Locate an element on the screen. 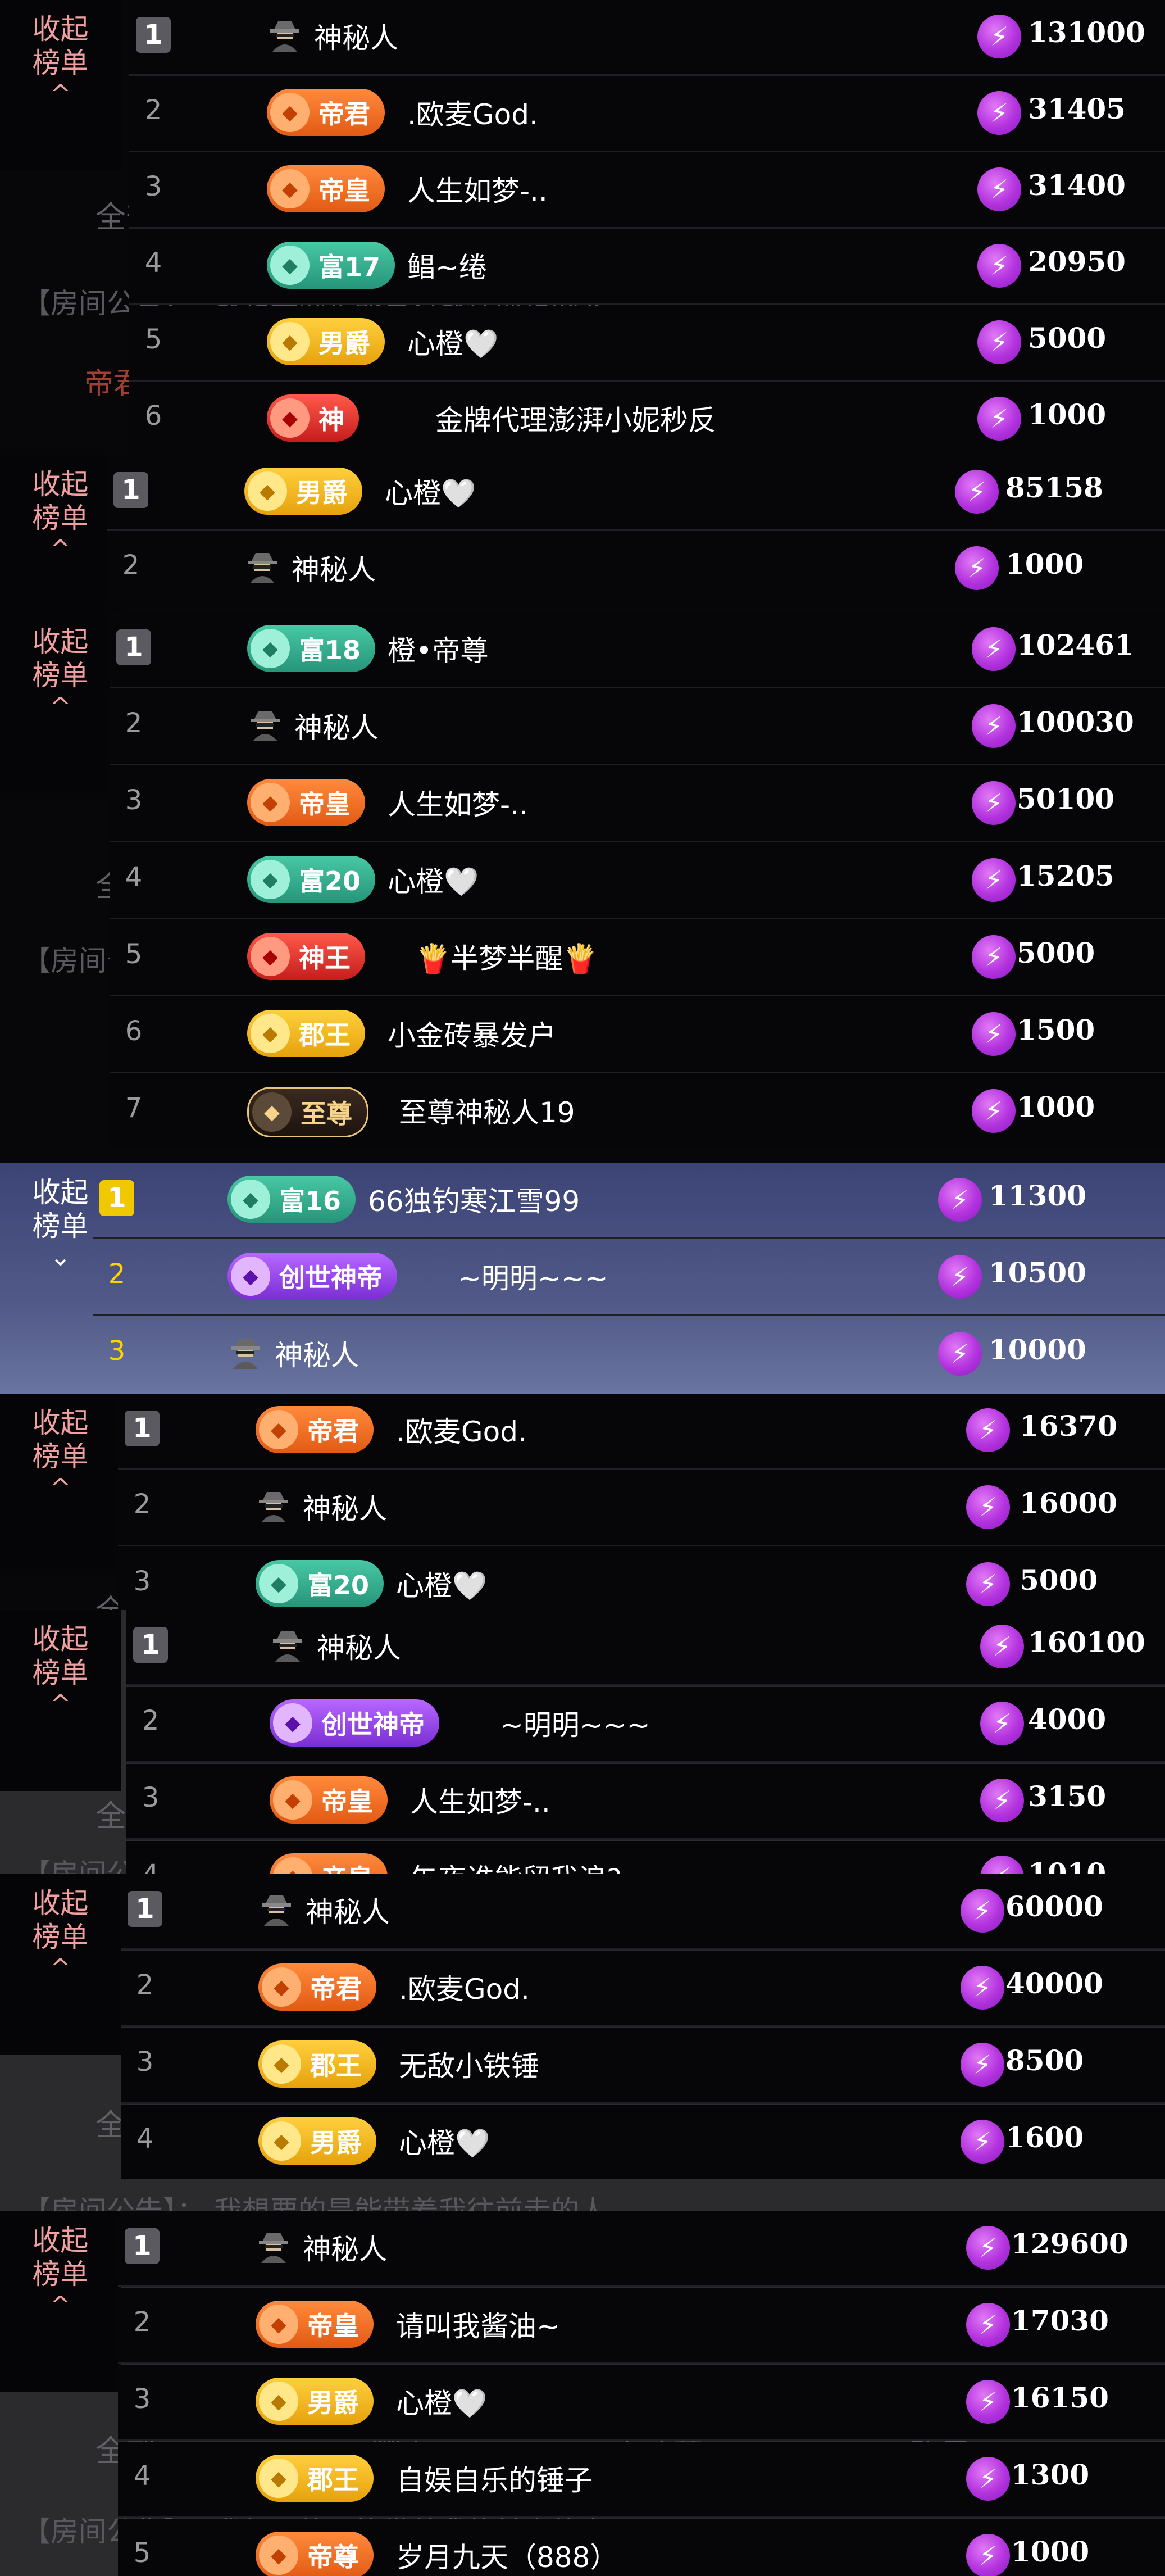 This screenshot has width=1165, height=2576. user-nickname: 无敌小铁锤 is located at coordinates (469, 2064).